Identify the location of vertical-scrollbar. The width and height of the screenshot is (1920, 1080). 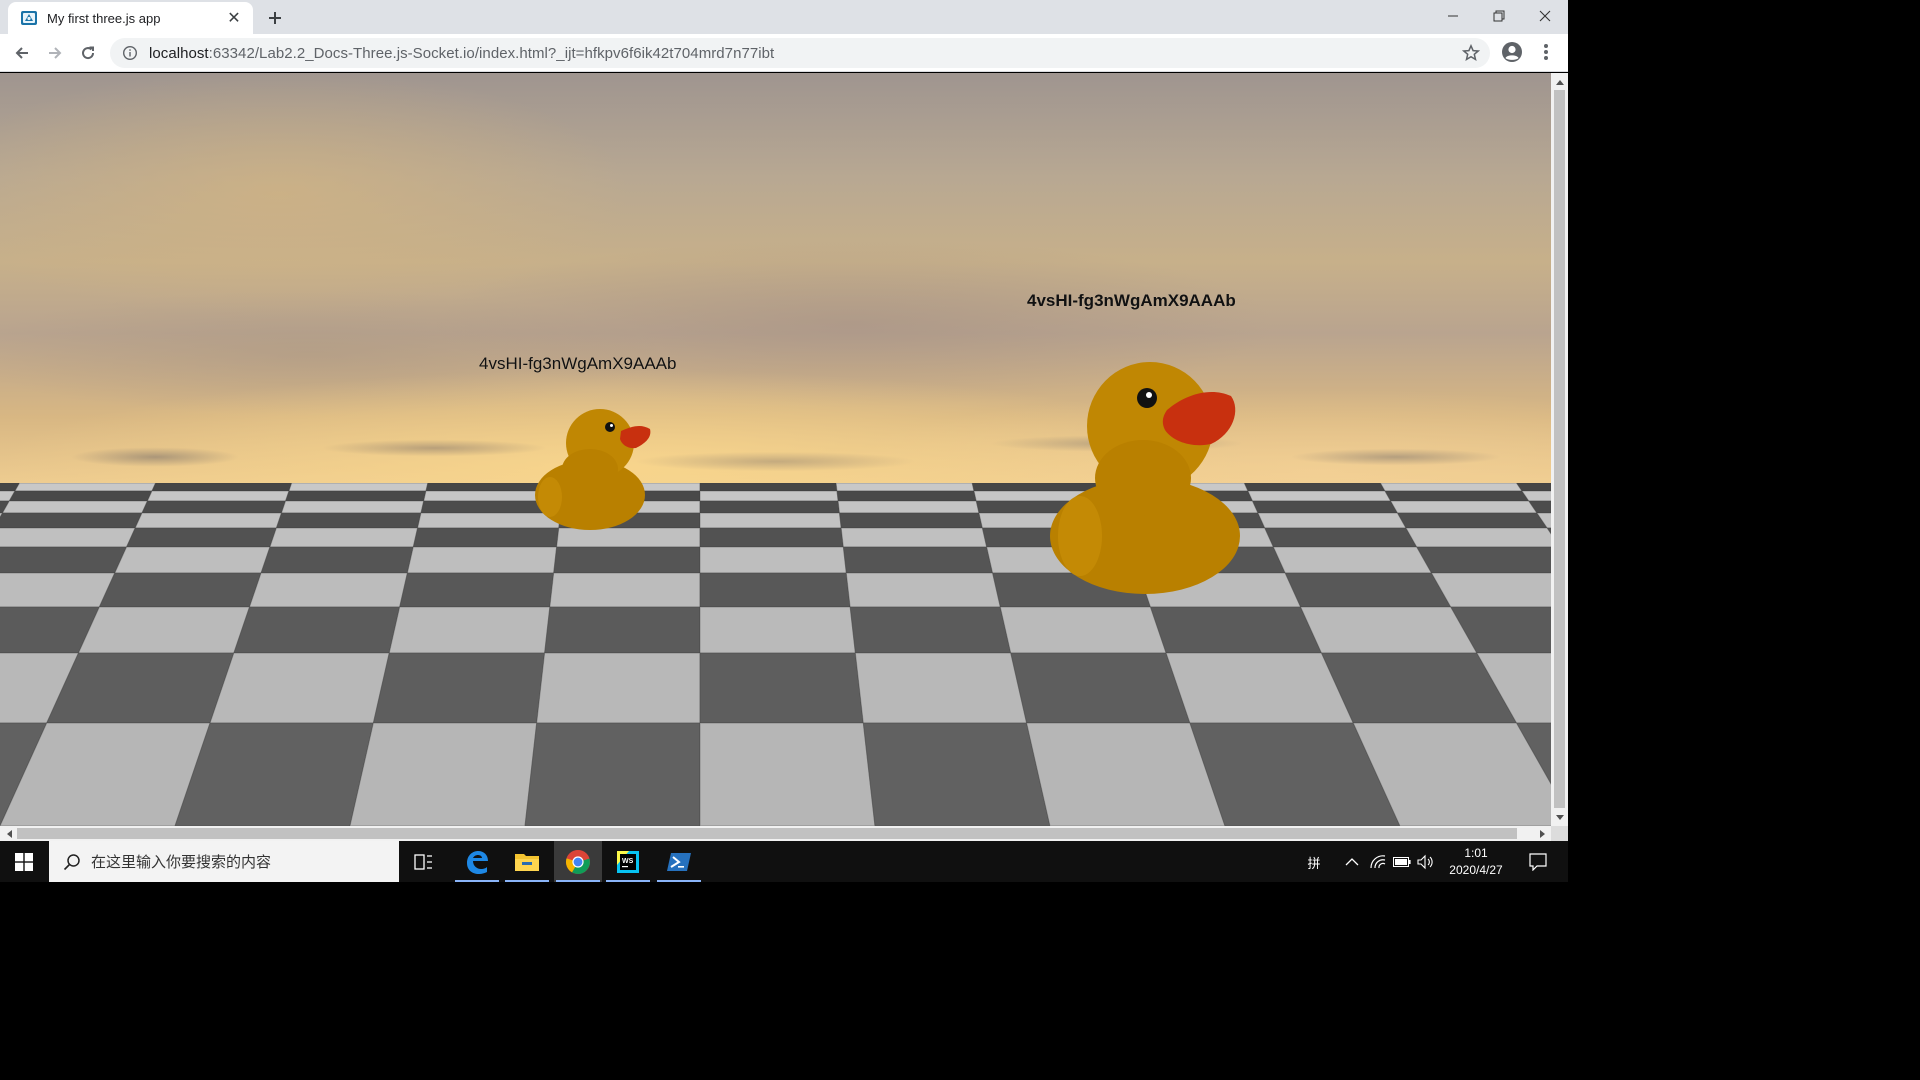
(1559, 449).